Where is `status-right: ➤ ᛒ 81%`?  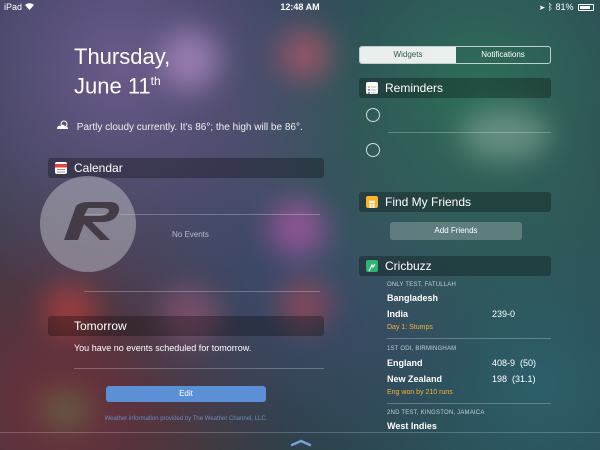 status-right: ➤ ᛒ 81% is located at coordinates (567, 7).